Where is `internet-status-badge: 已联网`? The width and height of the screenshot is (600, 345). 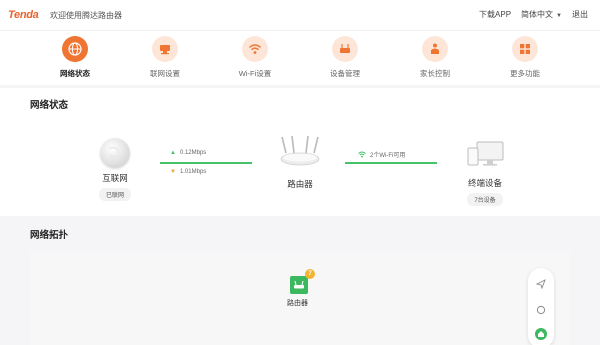 internet-status-badge: 已联网 is located at coordinates (114, 194).